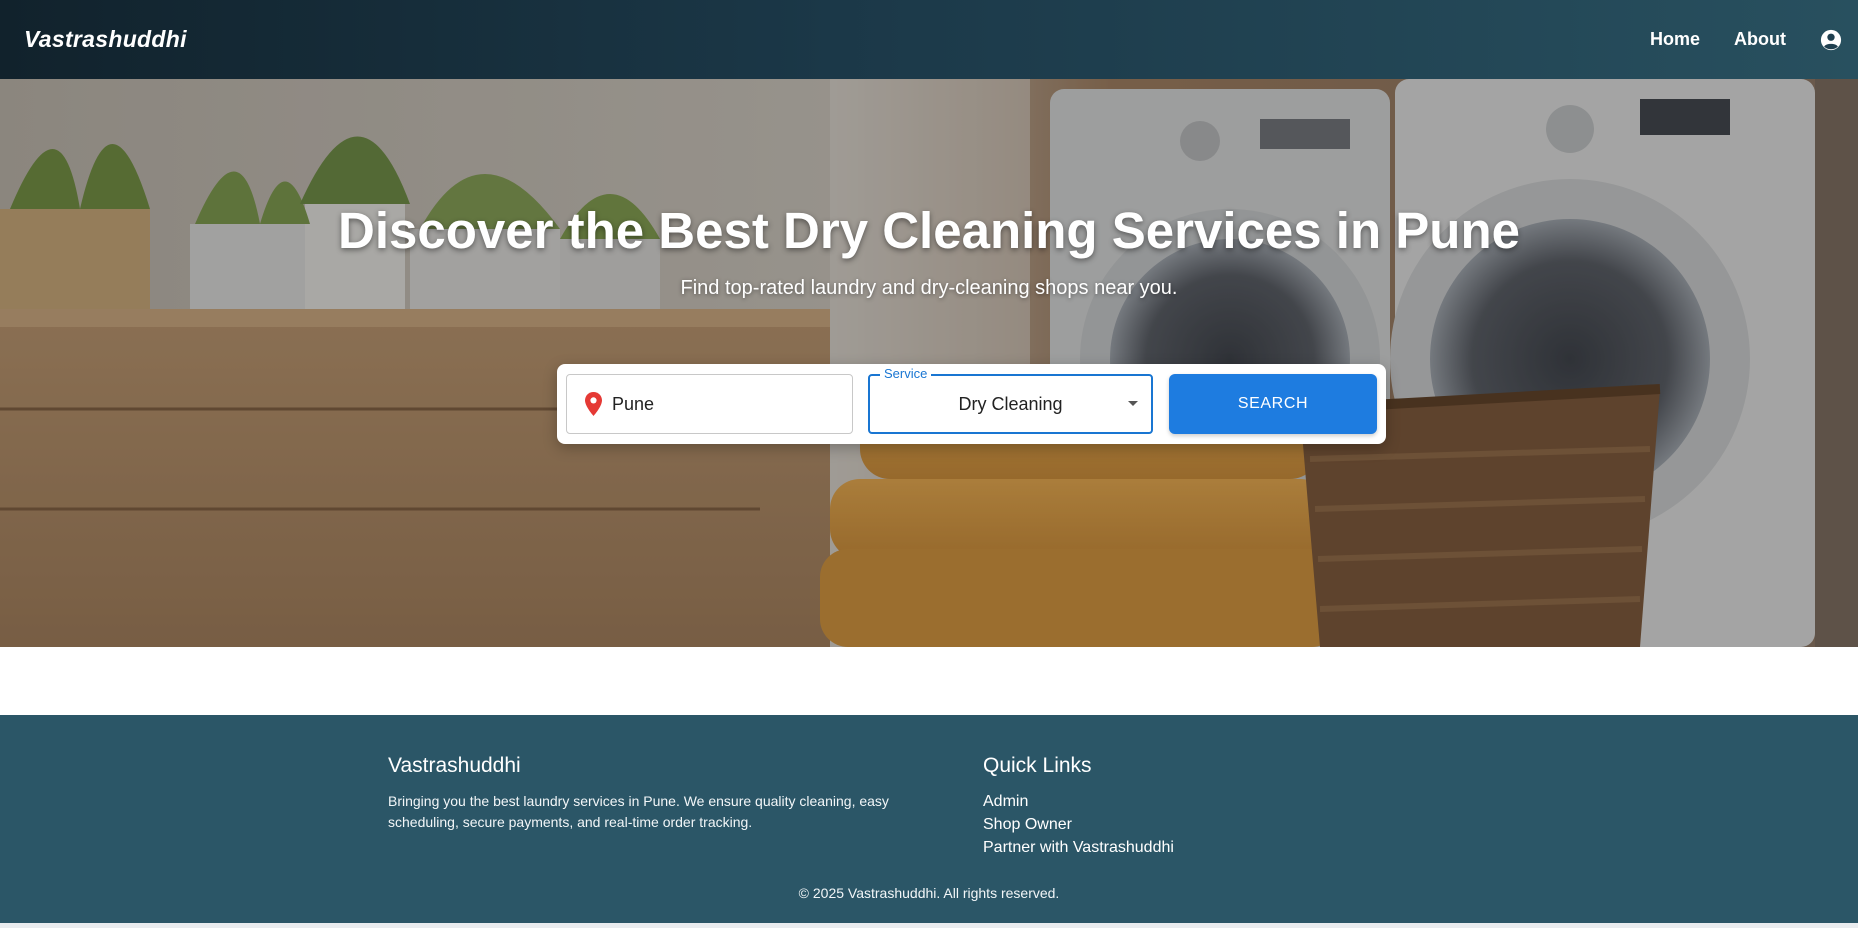 This screenshot has width=1858, height=928. I want to click on search-button: SEARCH, so click(1273, 404).